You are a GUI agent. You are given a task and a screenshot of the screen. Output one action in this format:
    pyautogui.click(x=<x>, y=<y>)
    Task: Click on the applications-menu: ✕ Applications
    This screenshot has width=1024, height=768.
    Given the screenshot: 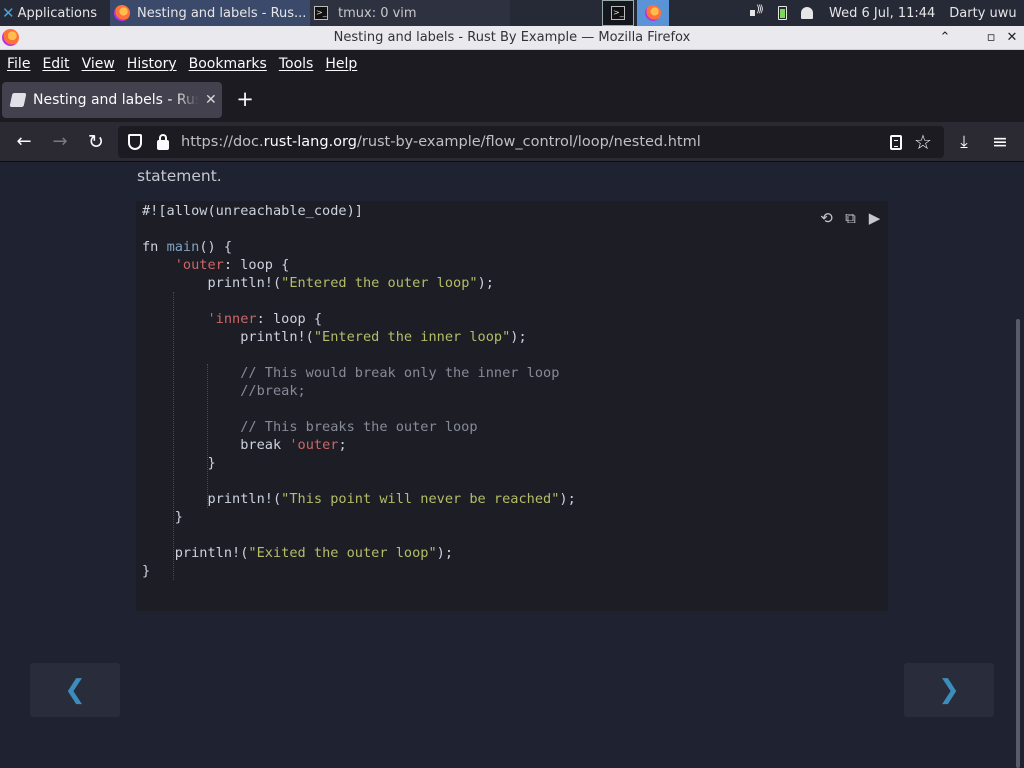 What is the action you would take?
    pyautogui.click(x=55, y=13)
    